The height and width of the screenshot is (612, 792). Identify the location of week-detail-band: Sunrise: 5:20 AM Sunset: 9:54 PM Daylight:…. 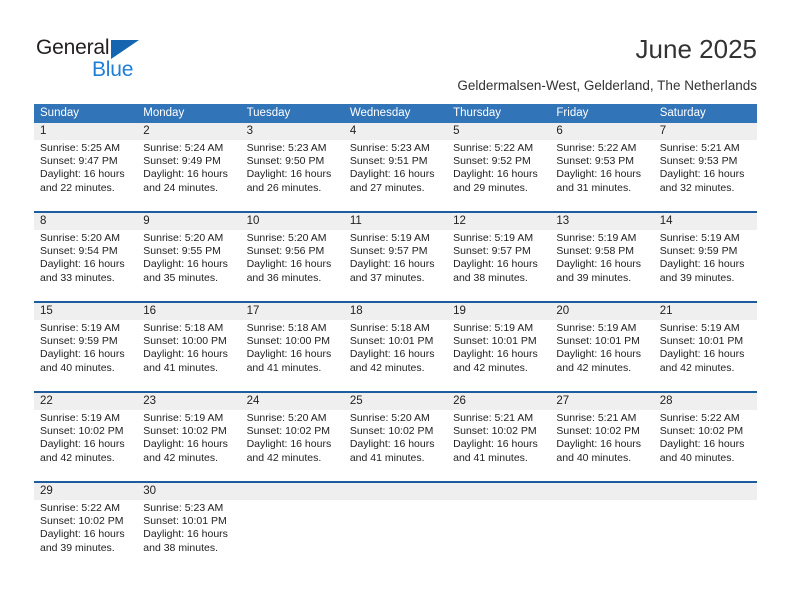
(395, 263).